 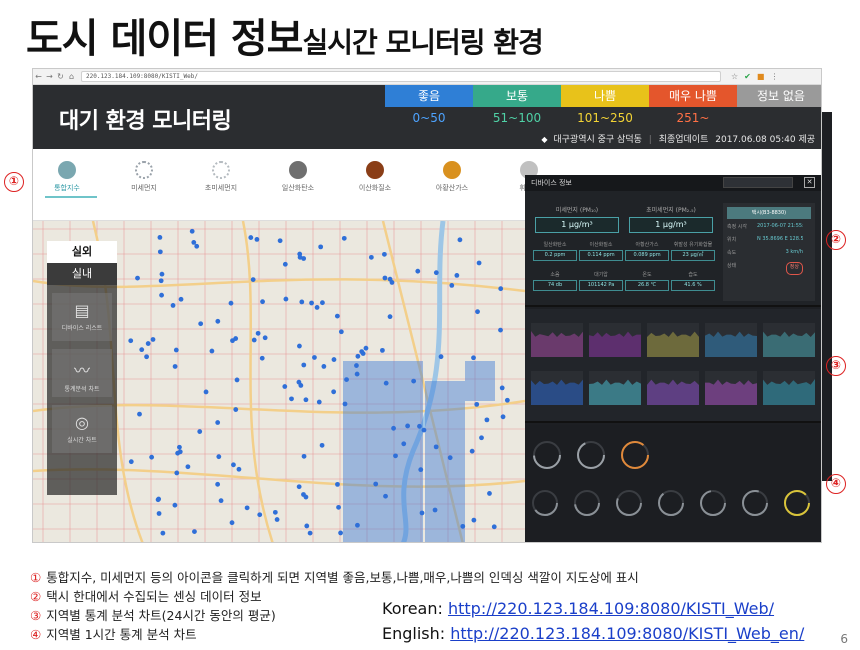 What do you see at coordinates (298, 170) in the screenshot?
I see `co-drop-icon` at bounding box center [298, 170].